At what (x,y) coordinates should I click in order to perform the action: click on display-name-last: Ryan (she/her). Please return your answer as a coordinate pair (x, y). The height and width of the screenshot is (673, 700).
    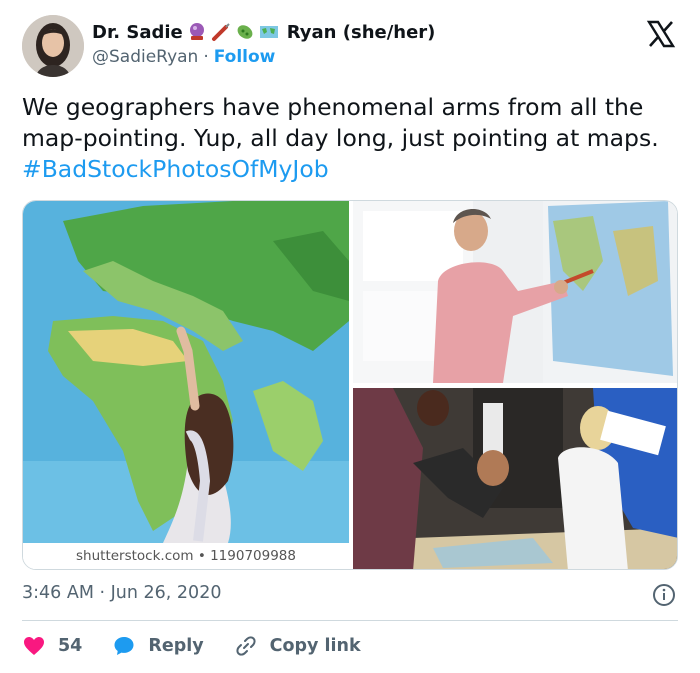
    Looking at the image, I should click on (361, 32).